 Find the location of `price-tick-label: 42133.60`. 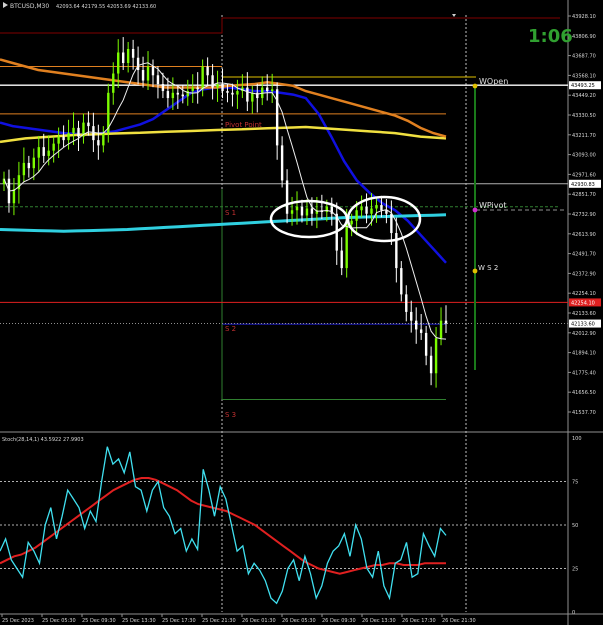

price-tick-label: 42133.60 is located at coordinates (584, 314).